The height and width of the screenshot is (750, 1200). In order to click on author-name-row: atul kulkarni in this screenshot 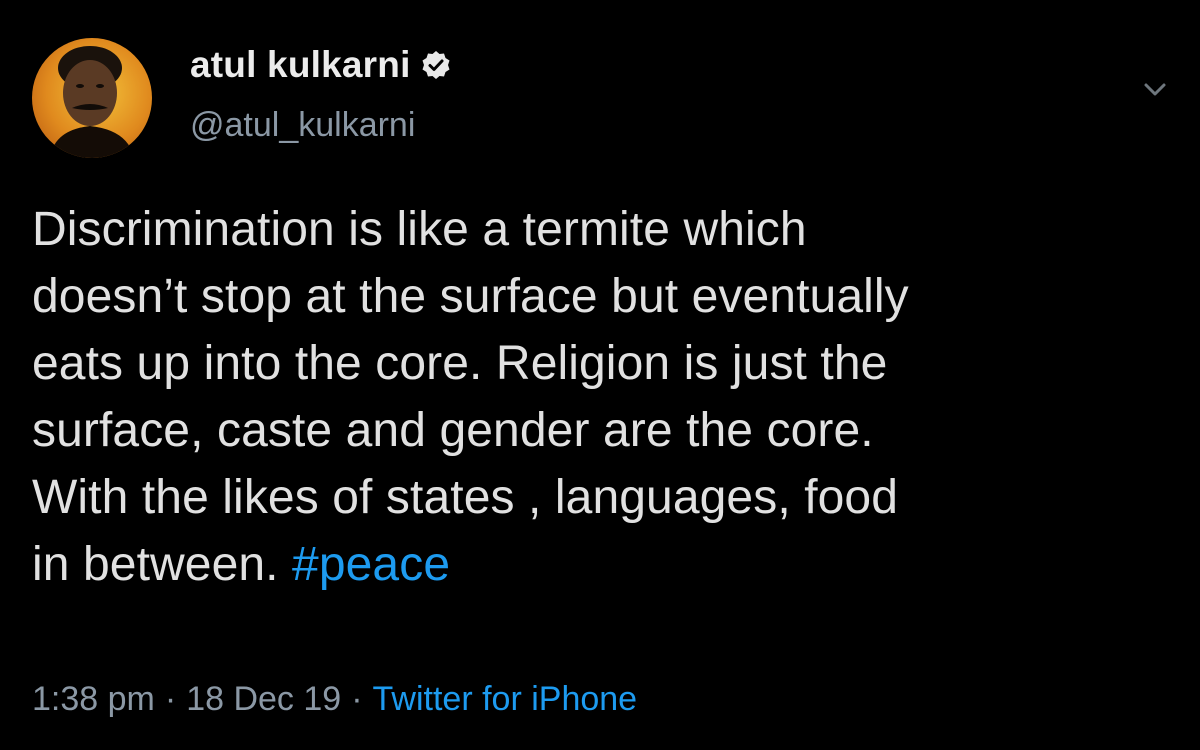, I will do `click(320, 65)`.